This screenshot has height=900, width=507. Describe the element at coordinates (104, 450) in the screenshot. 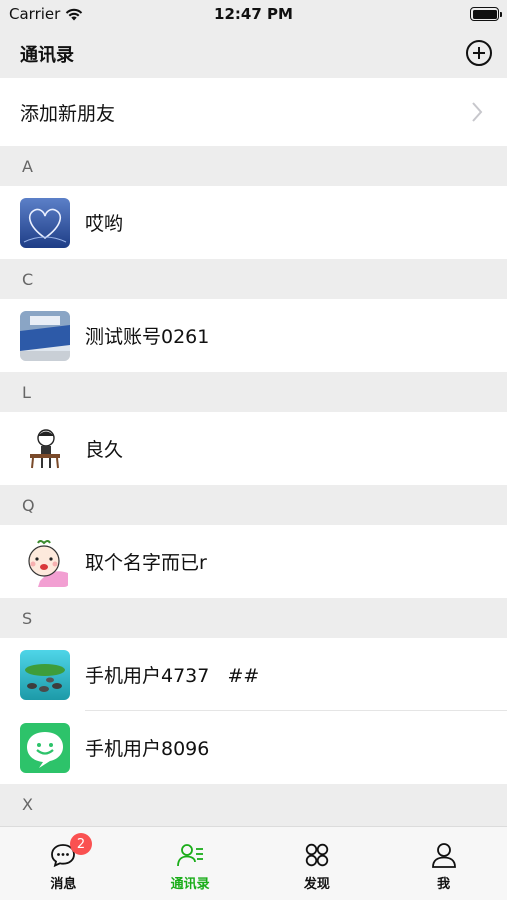

I see `contact-name: 良久` at that location.